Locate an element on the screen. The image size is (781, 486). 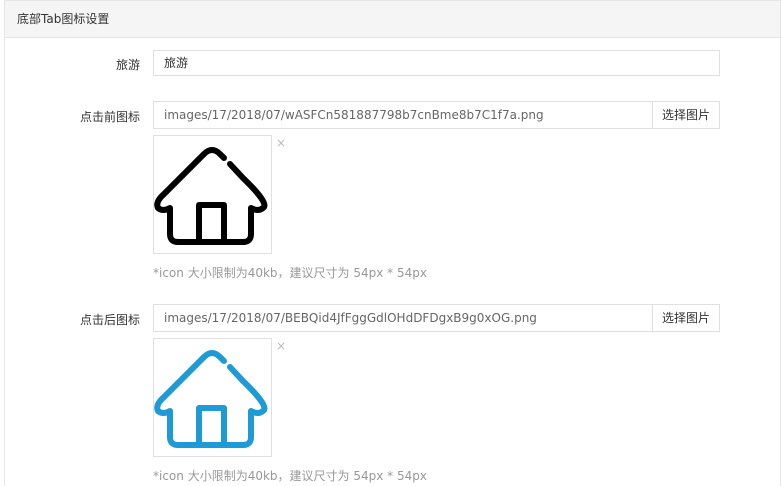
after-icon-label: 点击后图标 is located at coordinates (109, 320).